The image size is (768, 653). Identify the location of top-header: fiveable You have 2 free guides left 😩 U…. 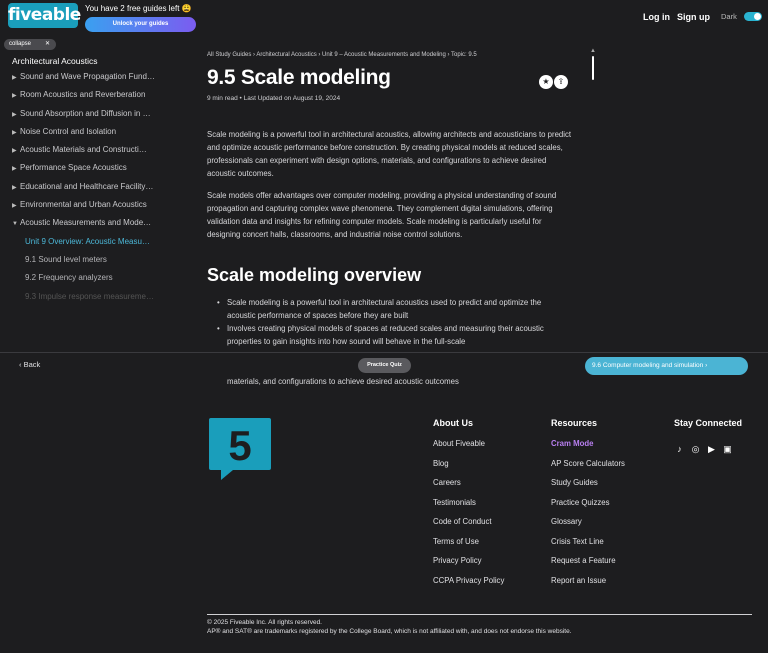
(384, 18).